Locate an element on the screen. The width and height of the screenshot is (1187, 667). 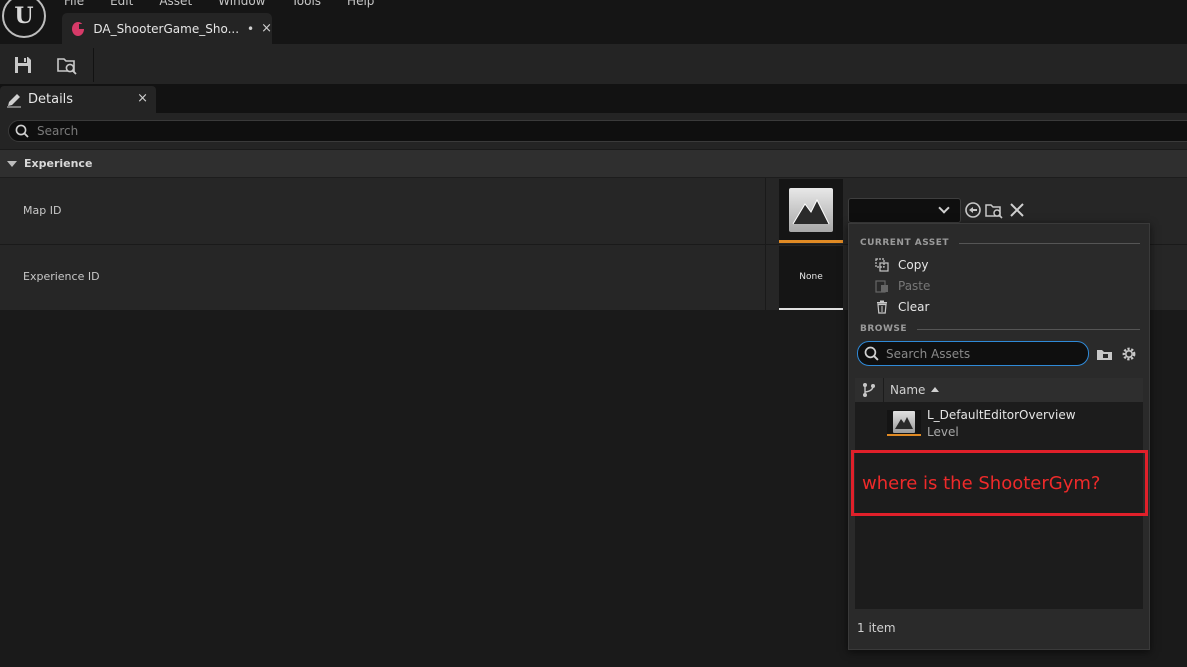
use-selected-asset-icon is located at coordinates (973, 210).